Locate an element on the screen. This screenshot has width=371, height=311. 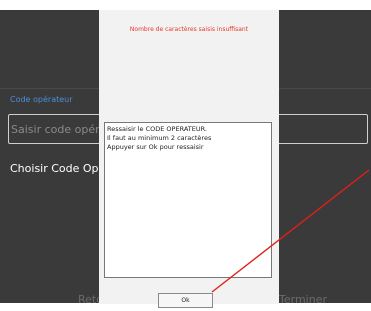
dialog-message-line: Il faut au minimum 2 caractères is located at coordinates (159, 137).